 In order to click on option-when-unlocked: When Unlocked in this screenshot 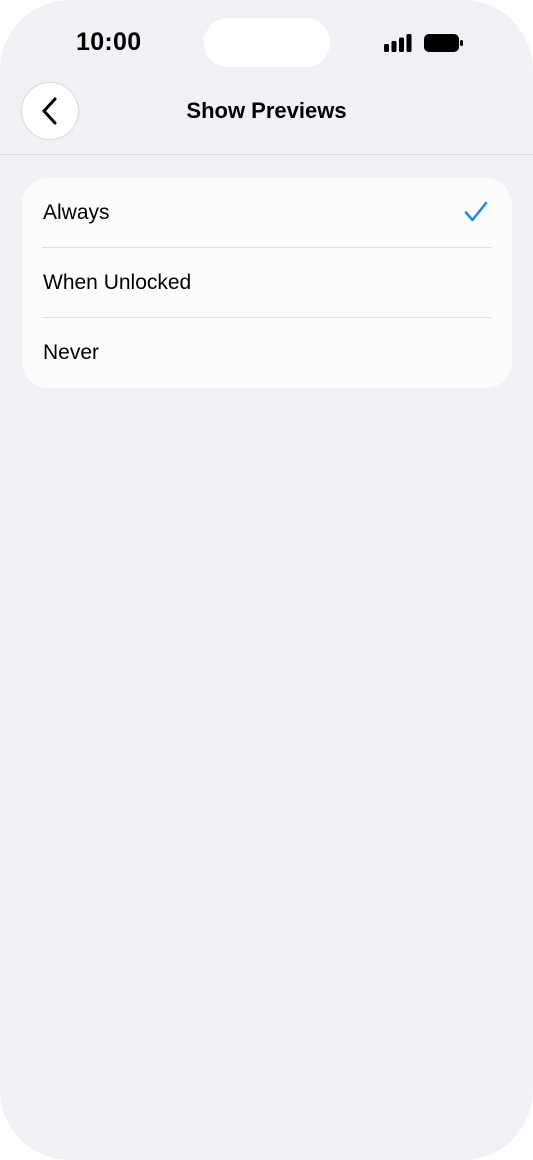, I will do `click(267, 283)`.